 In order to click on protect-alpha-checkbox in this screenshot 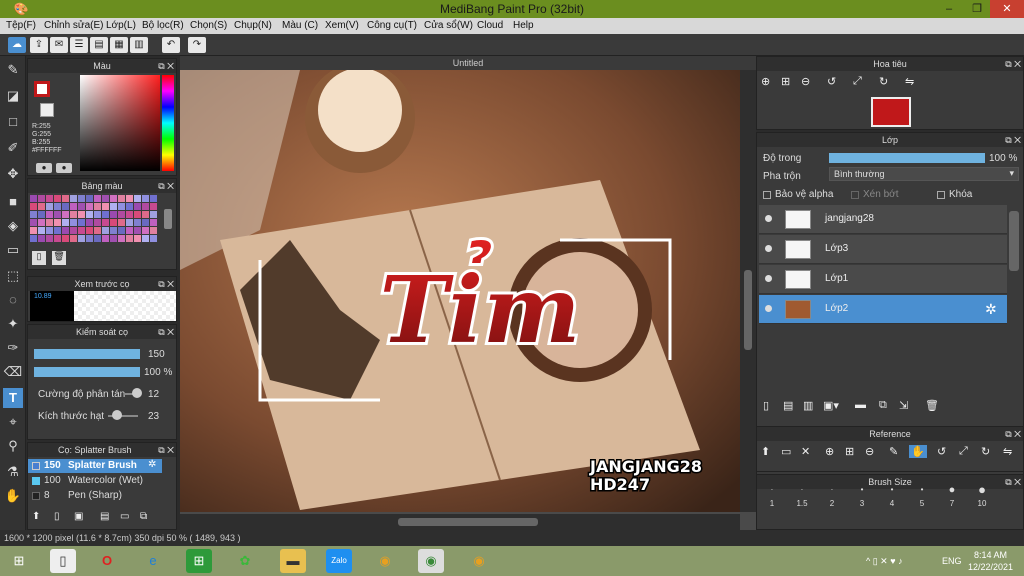, I will do `click(767, 195)`.